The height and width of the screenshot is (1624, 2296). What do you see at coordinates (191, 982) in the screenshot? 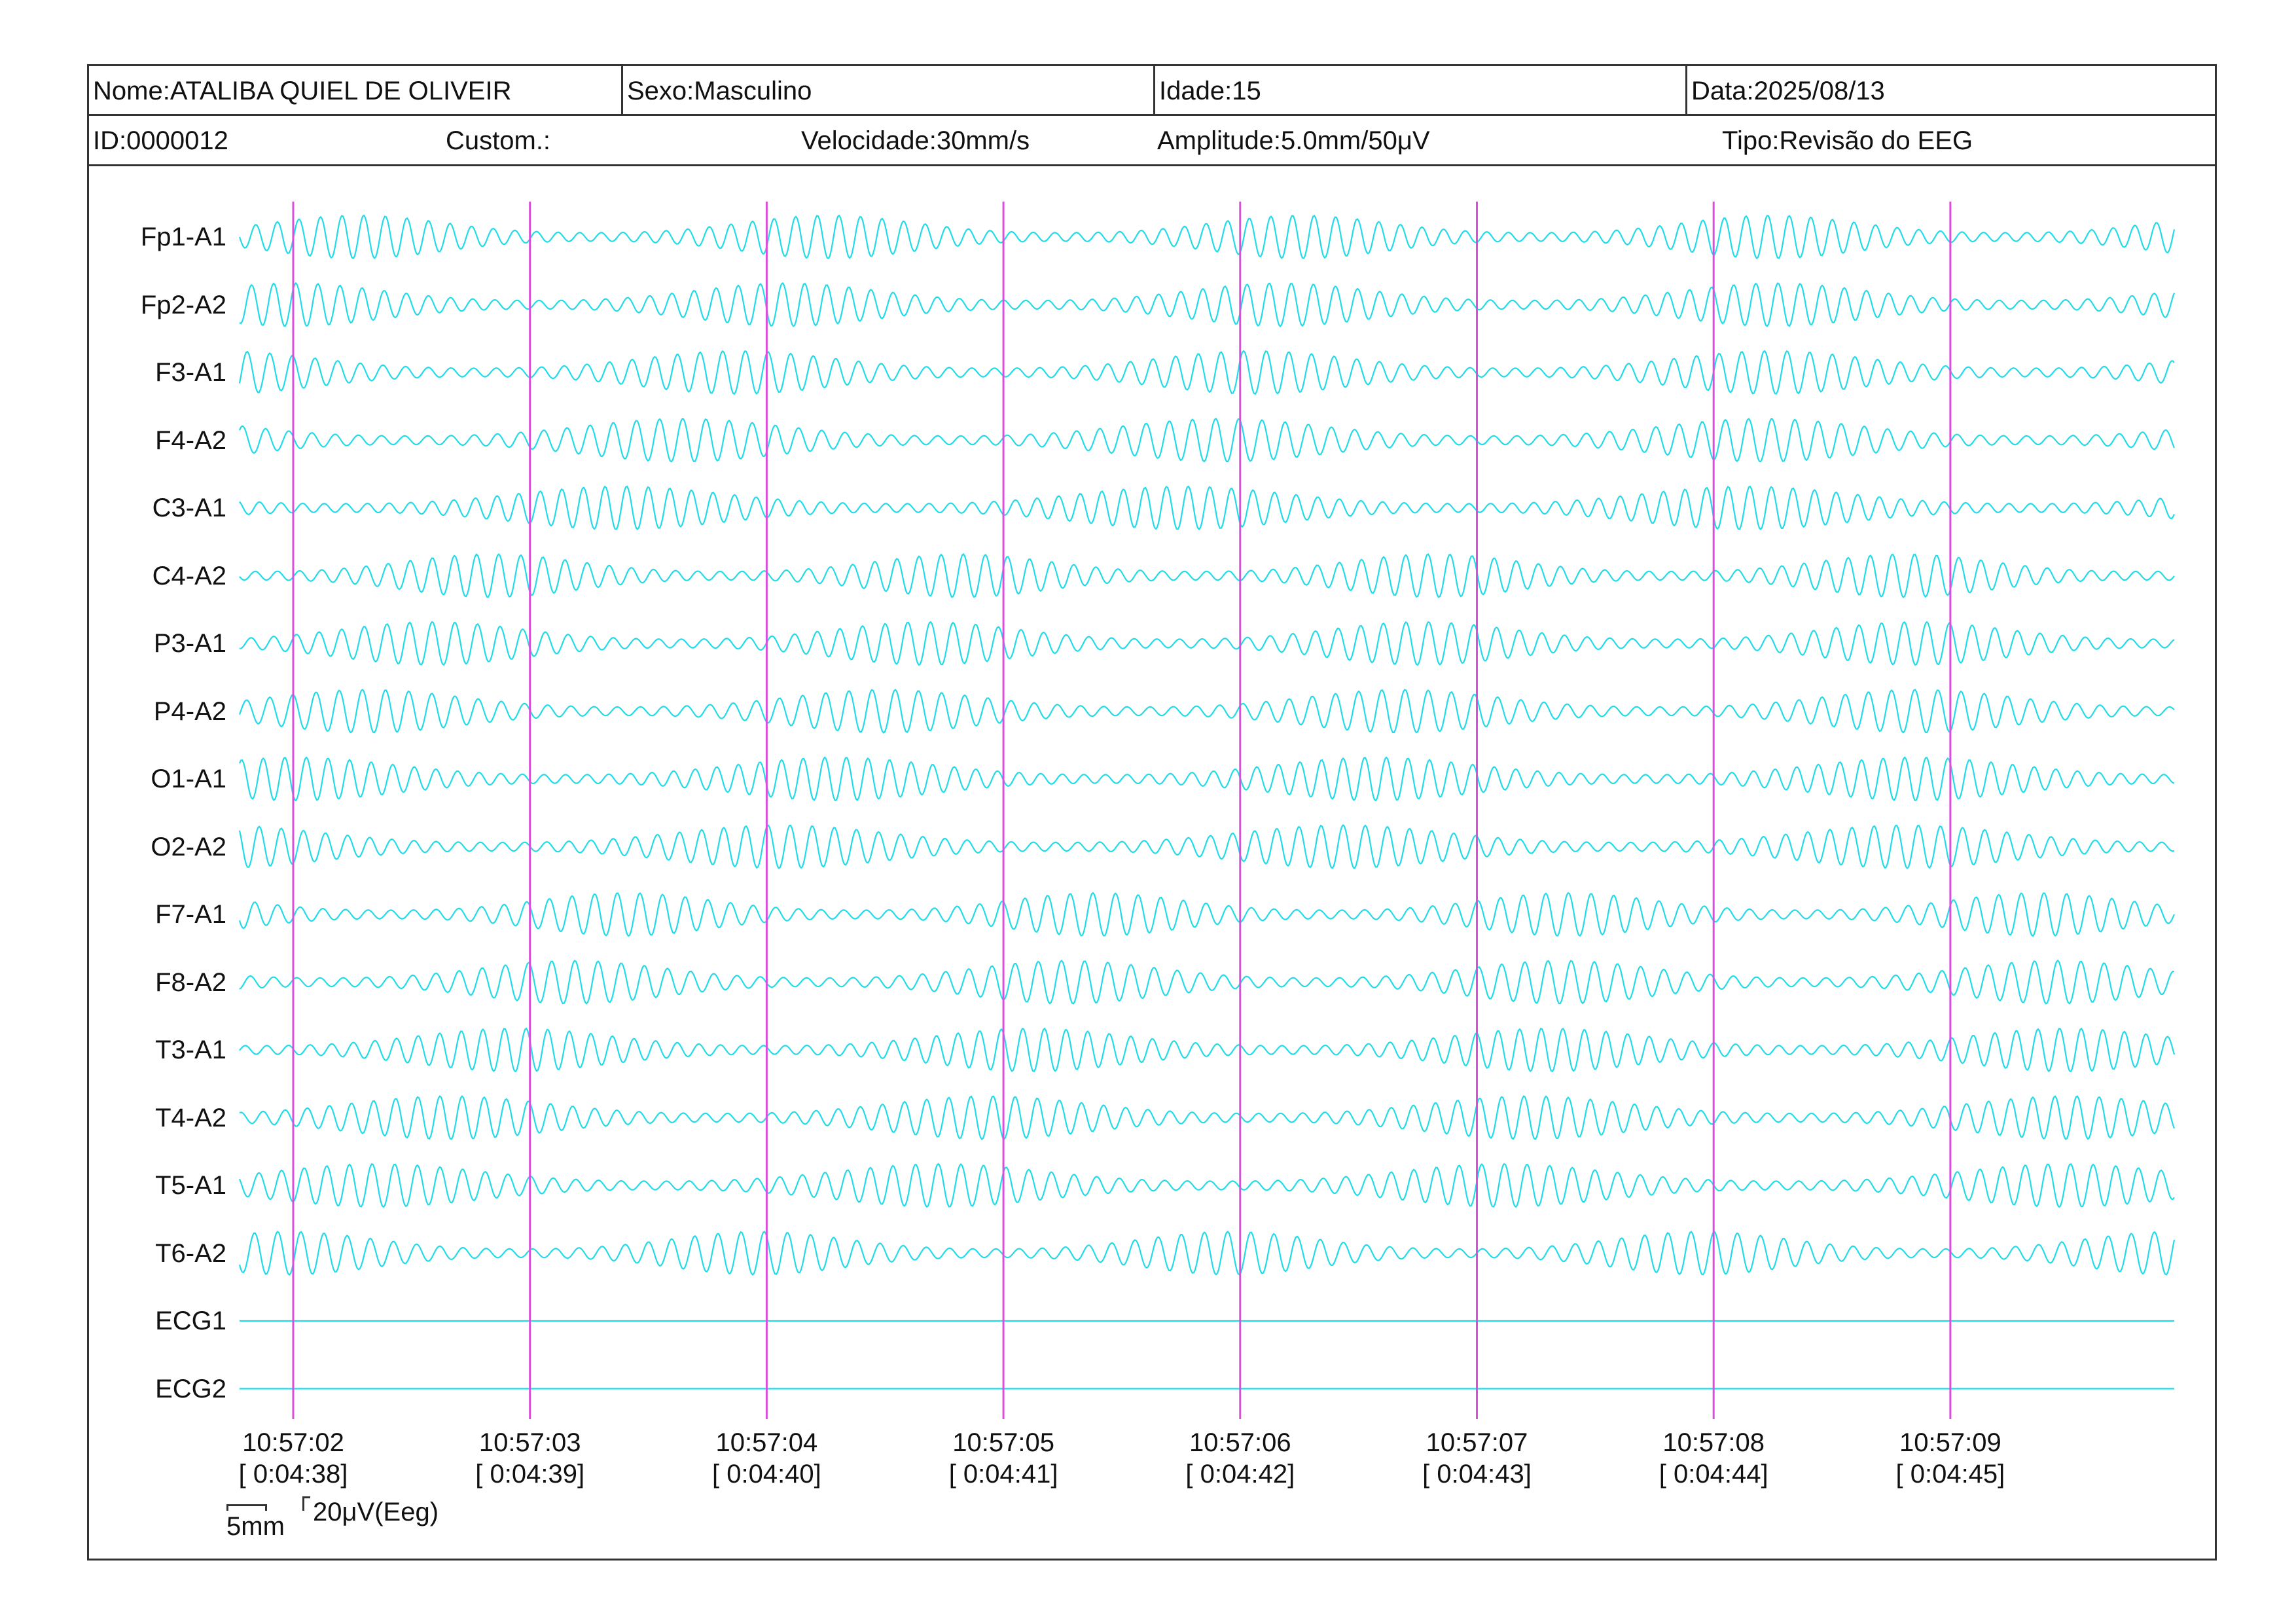
I see `channel-label: F8-A2` at bounding box center [191, 982].